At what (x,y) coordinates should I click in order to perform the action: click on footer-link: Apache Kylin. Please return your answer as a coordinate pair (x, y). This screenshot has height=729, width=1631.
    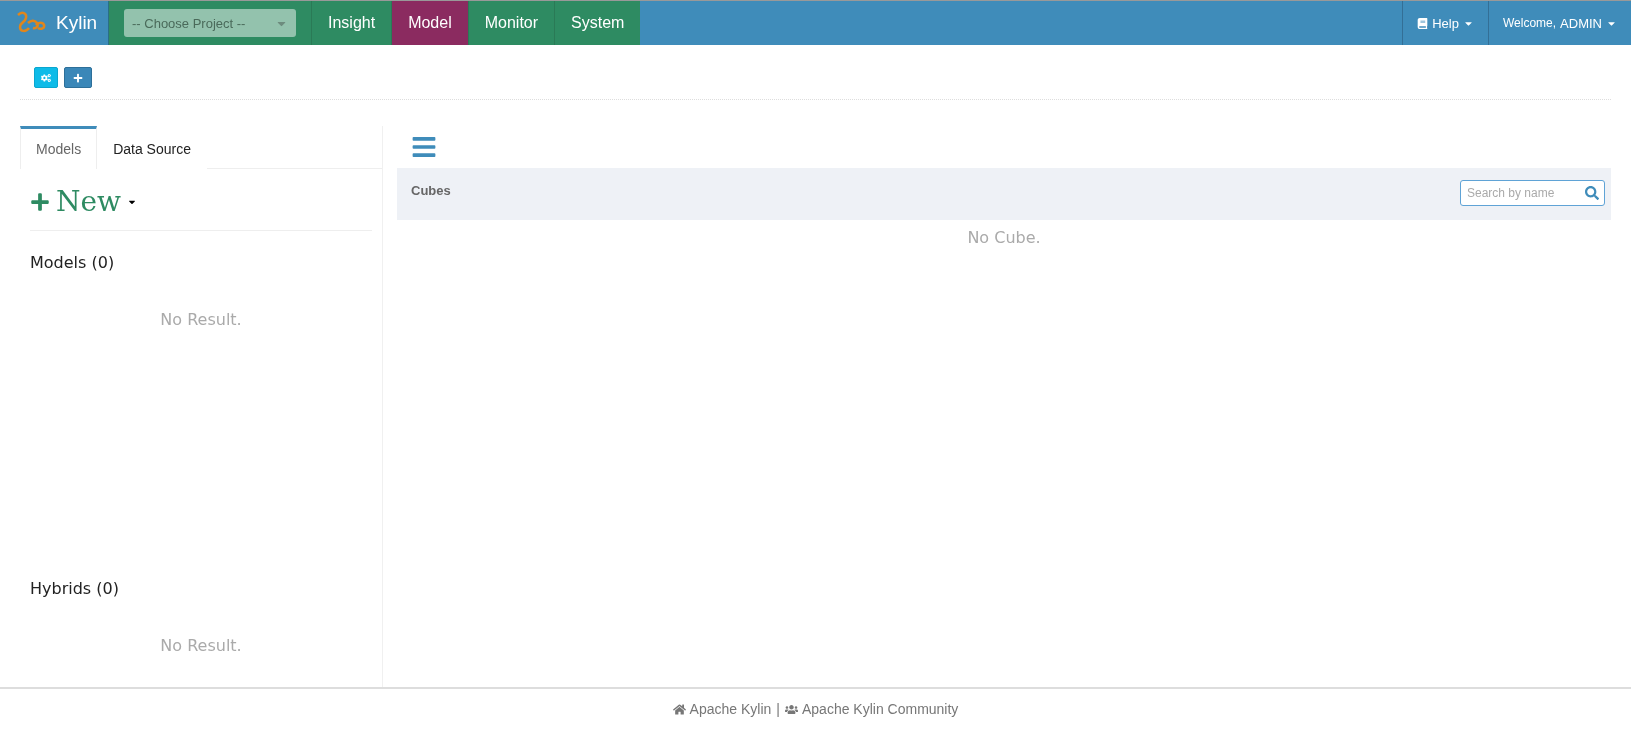
    Looking at the image, I should click on (722, 709).